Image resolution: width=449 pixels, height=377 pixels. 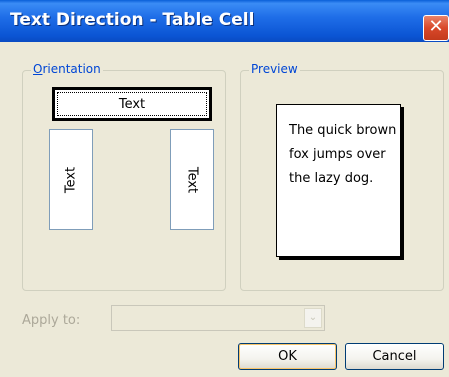 What do you see at coordinates (394, 356) in the screenshot?
I see `cancel-button: Cancel` at bounding box center [394, 356].